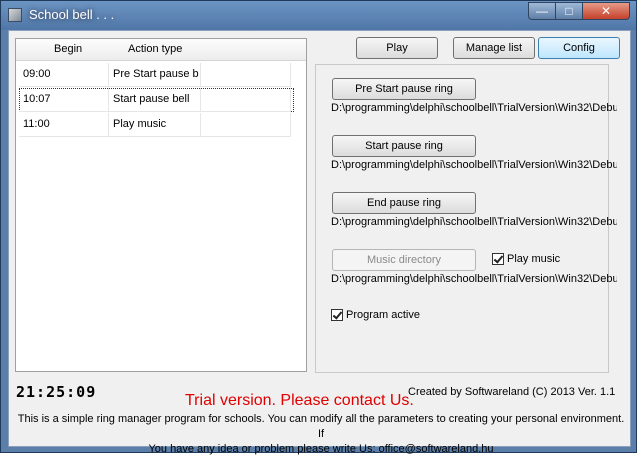  What do you see at coordinates (56, 392) in the screenshot?
I see `clock-display: 21:25:09` at bounding box center [56, 392].